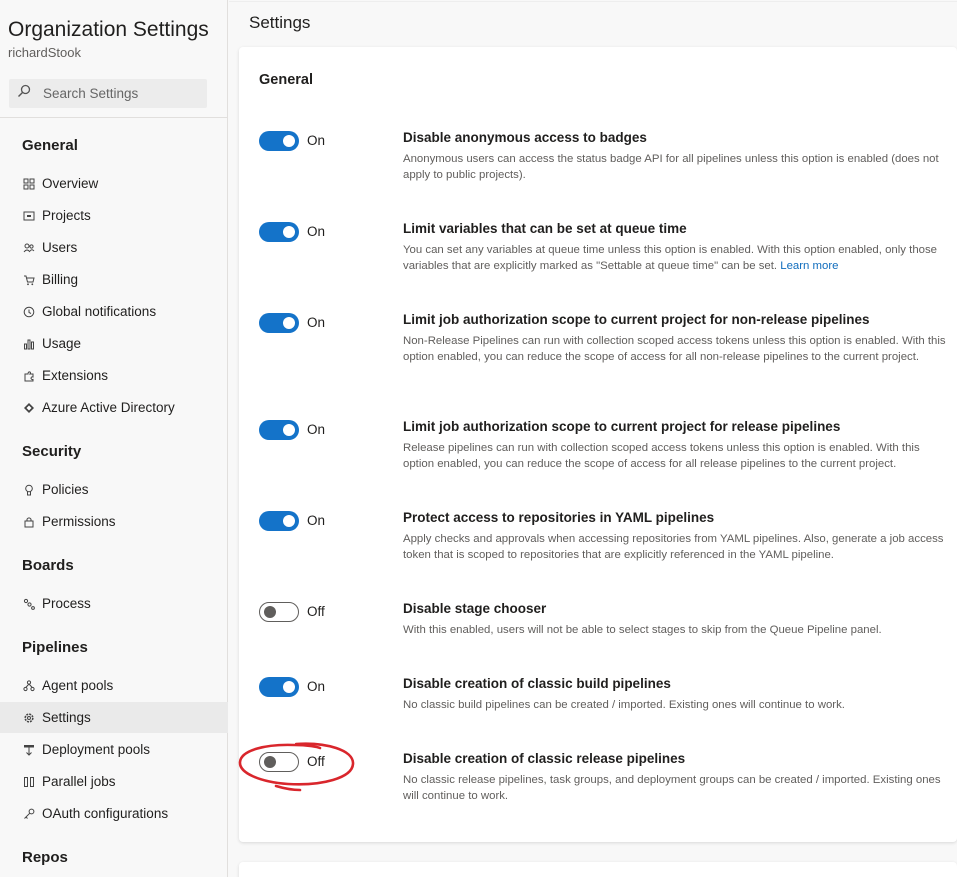  I want to click on search-input: Search Settings, so click(108, 93).